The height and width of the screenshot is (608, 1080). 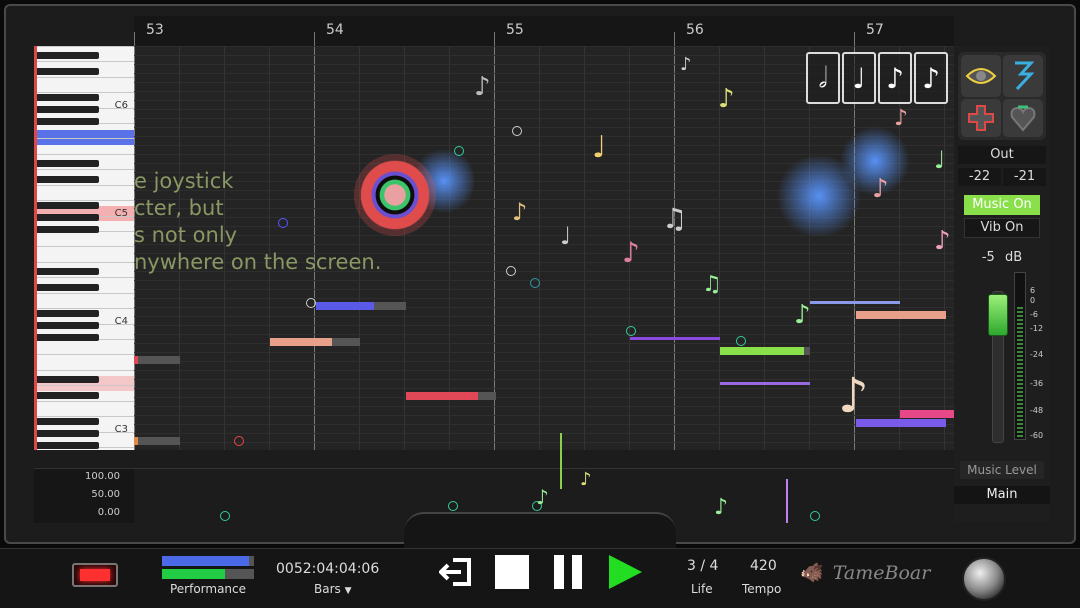 What do you see at coordinates (568, 572) in the screenshot?
I see `pause-button` at bounding box center [568, 572].